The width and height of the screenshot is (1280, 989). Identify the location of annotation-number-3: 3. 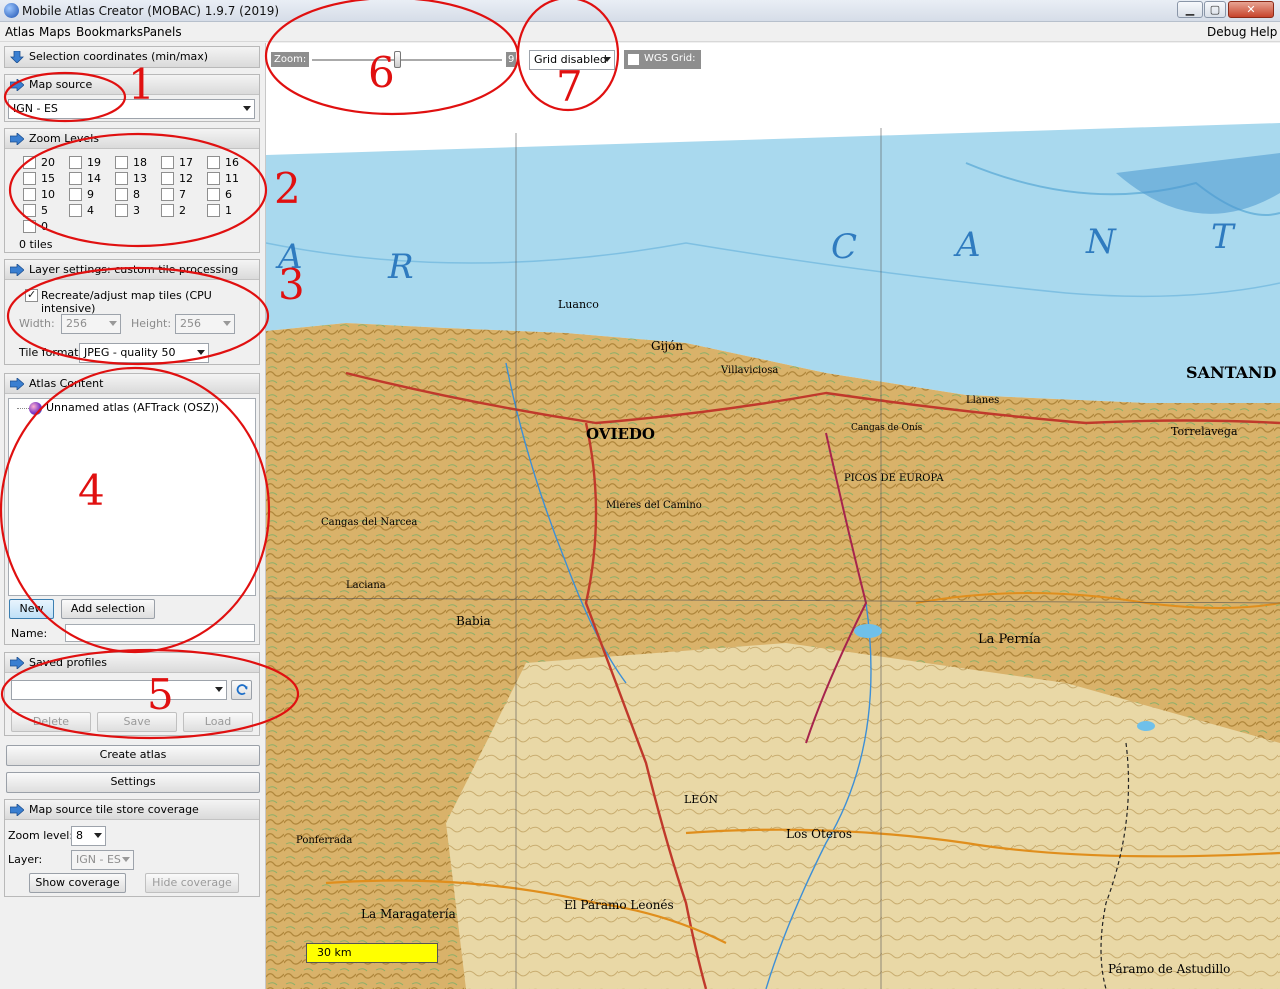
(291, 284).